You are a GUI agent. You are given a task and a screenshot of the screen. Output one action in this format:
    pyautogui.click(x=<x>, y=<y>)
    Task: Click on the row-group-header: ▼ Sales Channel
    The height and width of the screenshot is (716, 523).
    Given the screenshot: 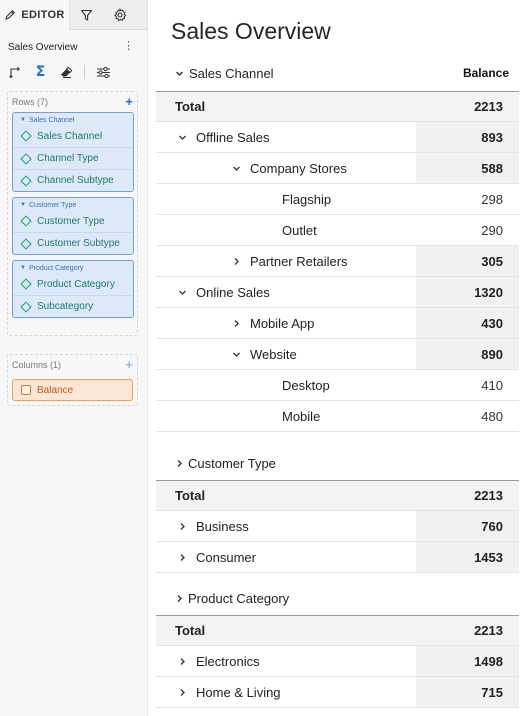 What is the action you would take?
    pyautogui.click(x=73, y=119)
    